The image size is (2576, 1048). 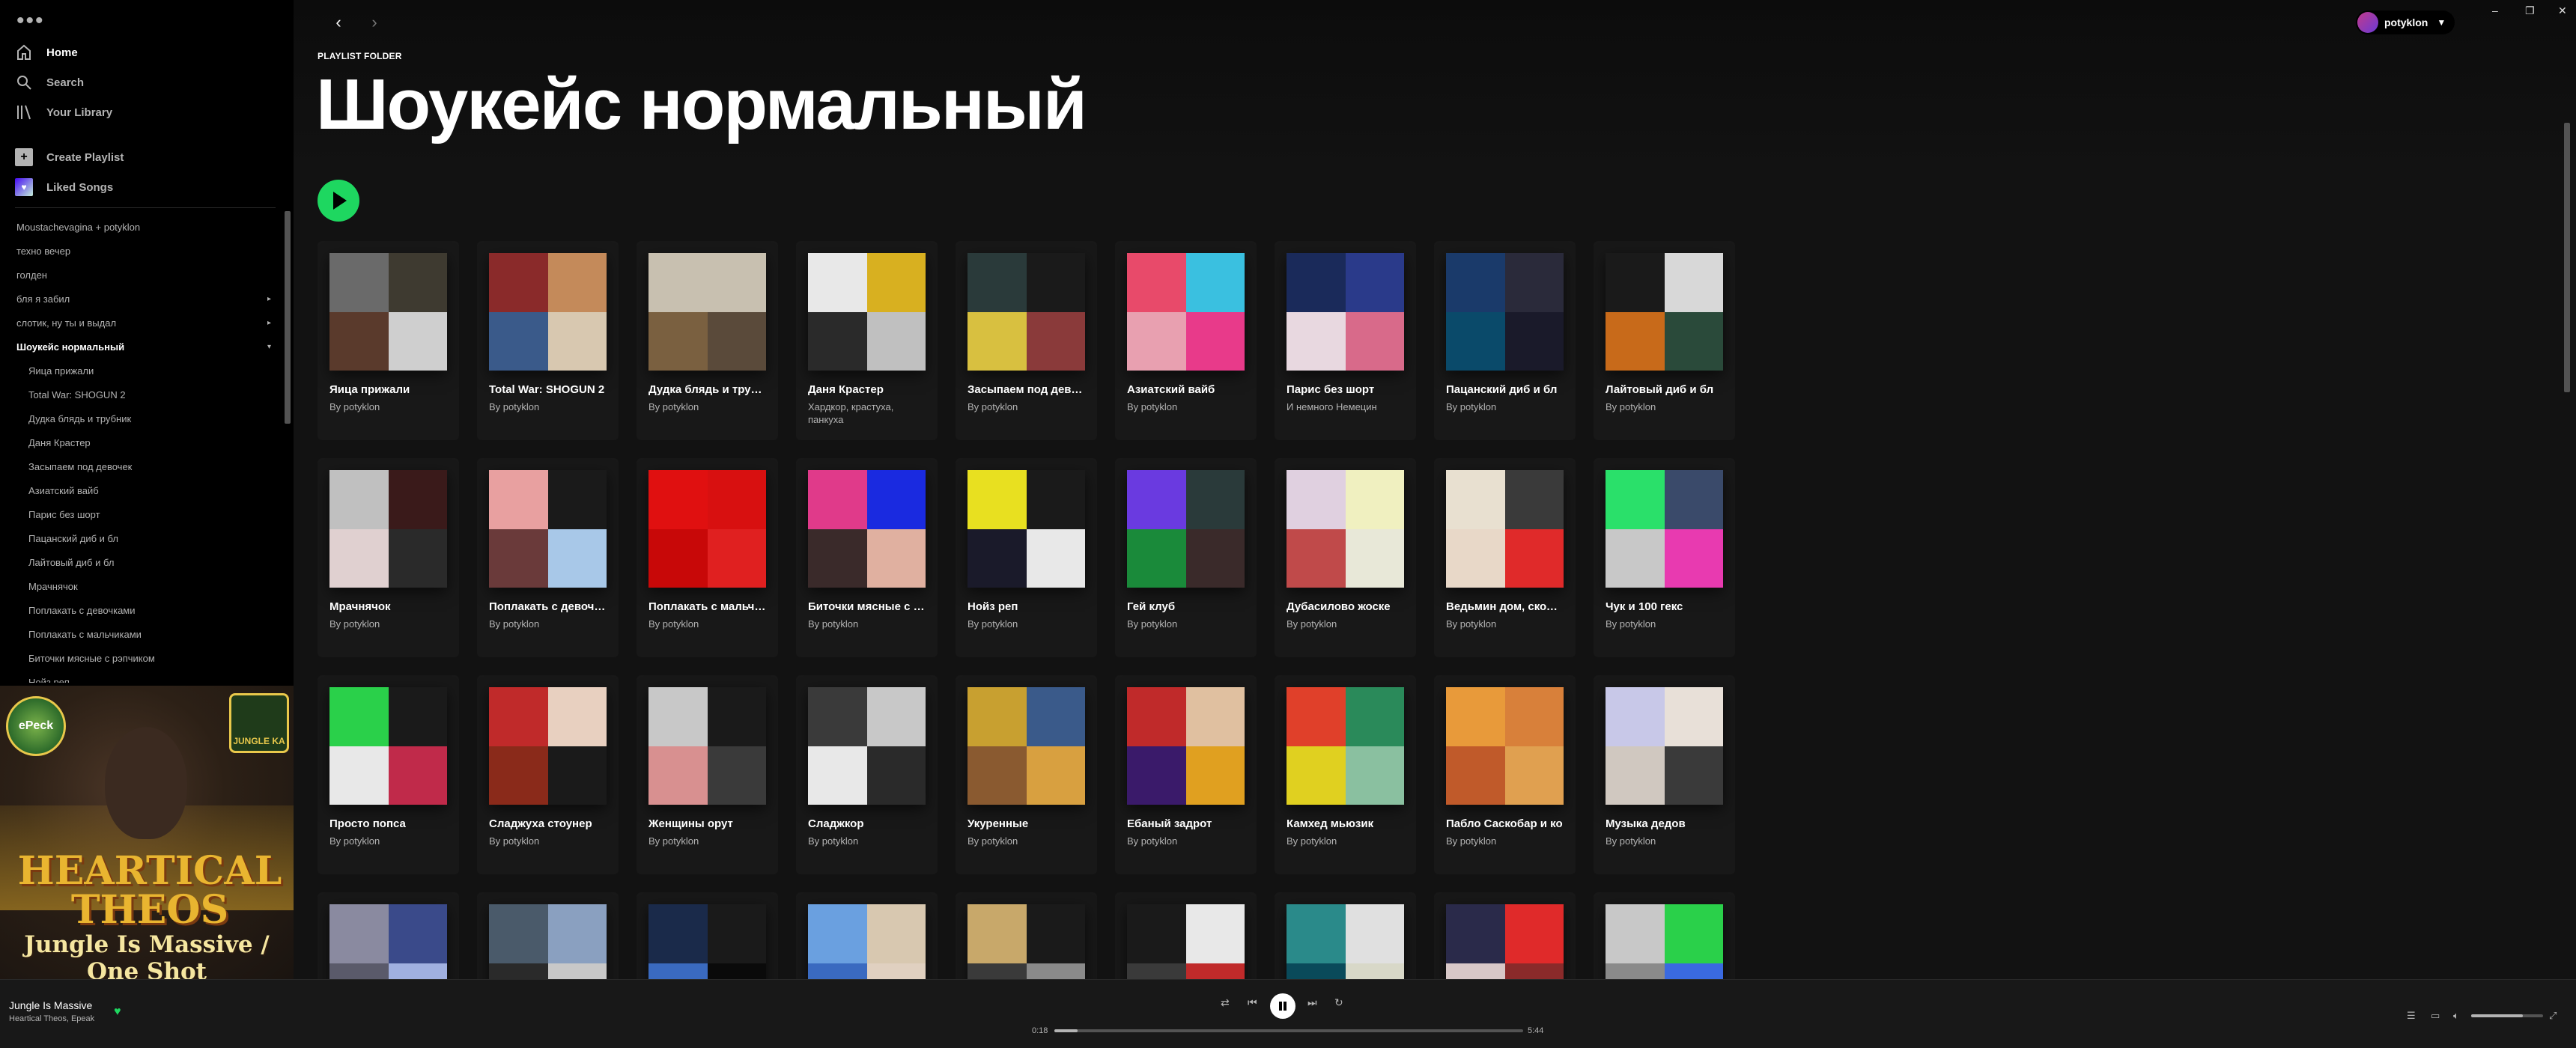 I want to click on now-playing-title: Jungle Is Massive, so click(x=50, y=1005).